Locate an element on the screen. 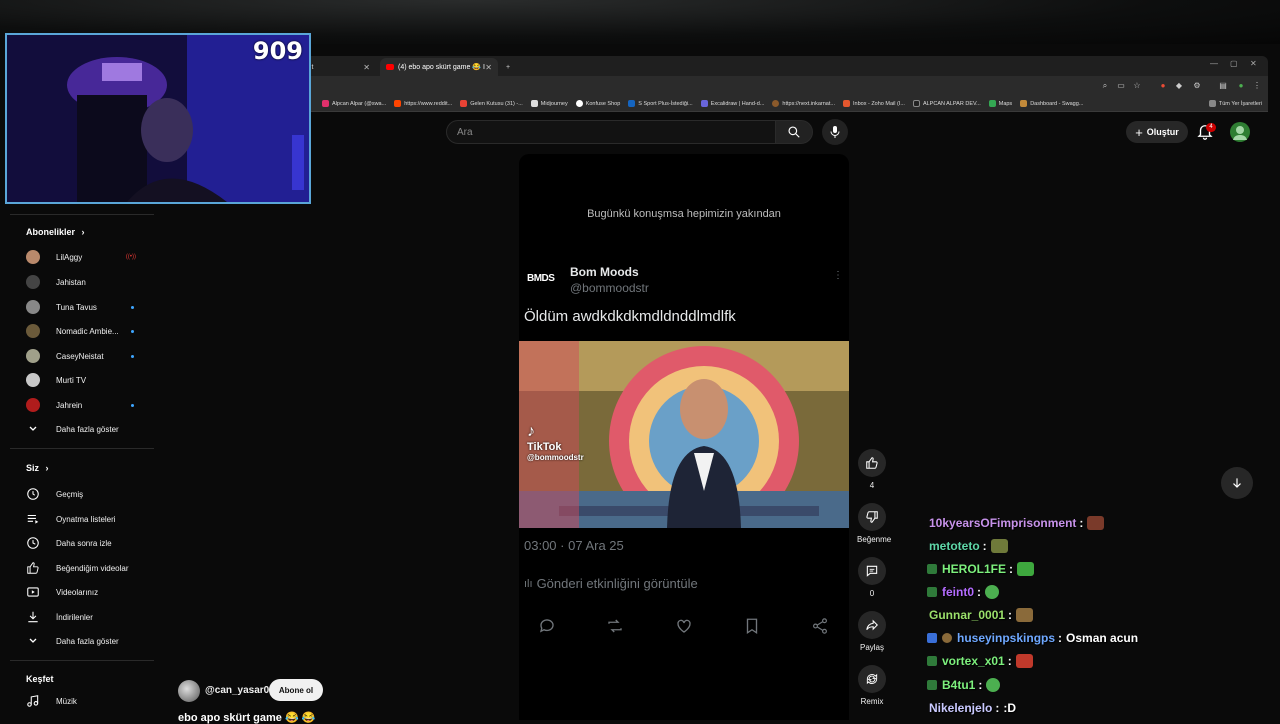 The image size is (1280, 724). sidebar-item-murti-tv: Murti TV is located at coordinates (90, 380).